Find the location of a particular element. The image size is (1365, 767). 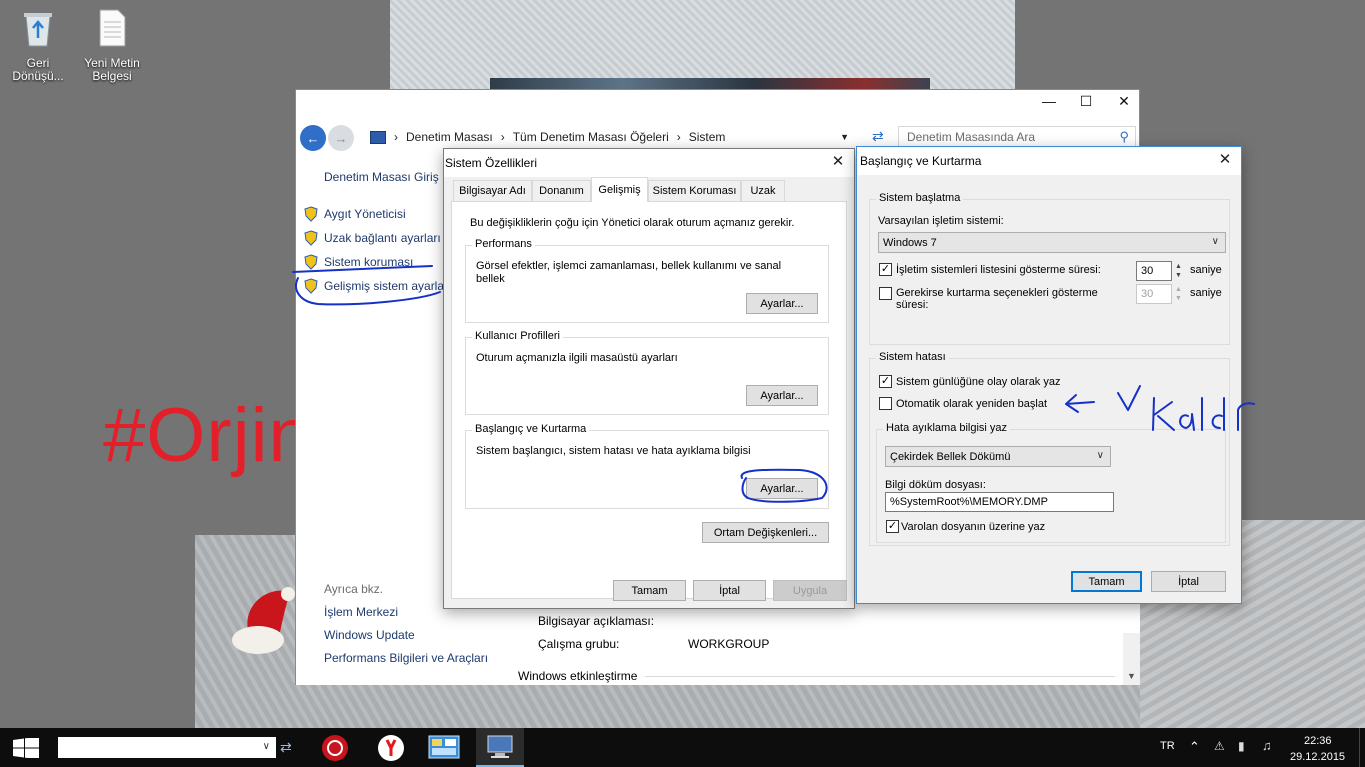

system-failure-label: Sistem hatası is located at coordinates (912, 357).